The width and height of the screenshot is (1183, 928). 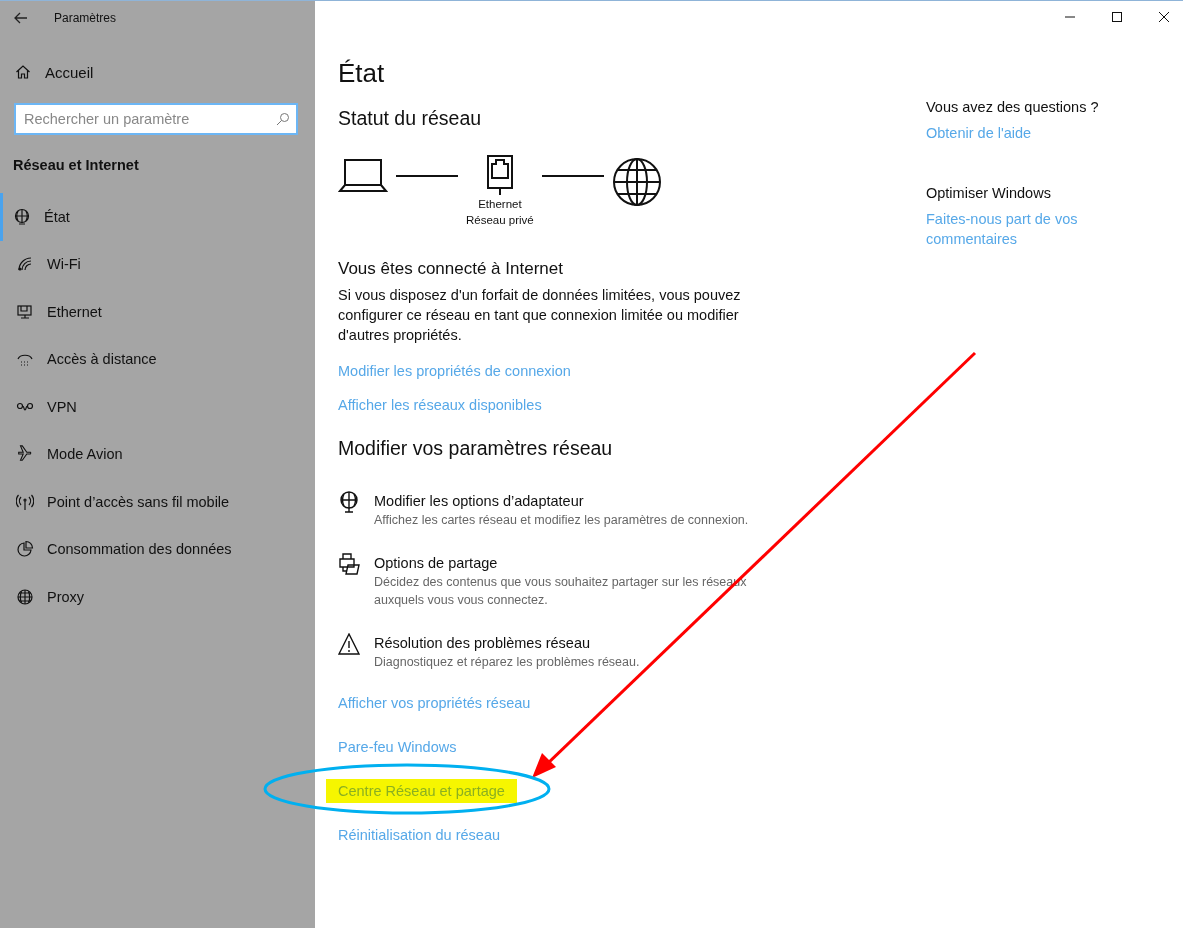 What do you see at coordinates (1013, 107) in the screenshot?
I see `aside-heading: Vous avez des questions ?` at bounding box center [1013, 107].